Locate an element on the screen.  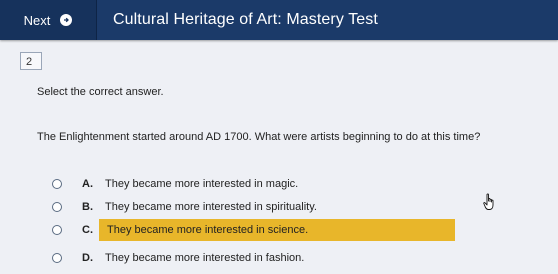
next-label: Next is located at coordinates (37, 20).